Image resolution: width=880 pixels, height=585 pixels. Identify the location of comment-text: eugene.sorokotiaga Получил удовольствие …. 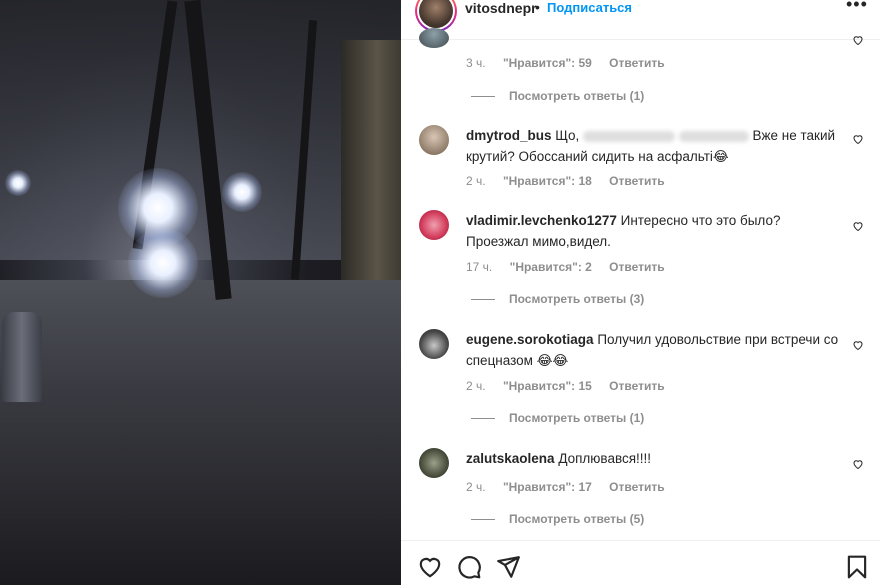
(652, 350).